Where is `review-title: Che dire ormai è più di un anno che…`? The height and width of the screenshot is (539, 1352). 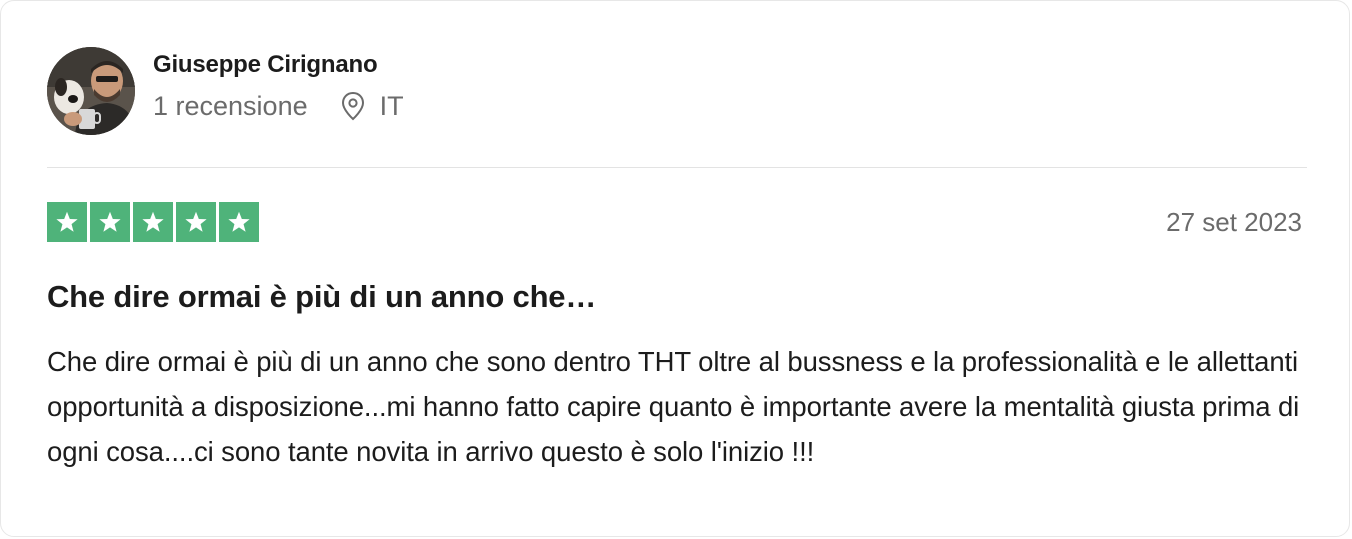
review-title: Che dire ormai è più di un anno che… is located at coordinates (321, 297).